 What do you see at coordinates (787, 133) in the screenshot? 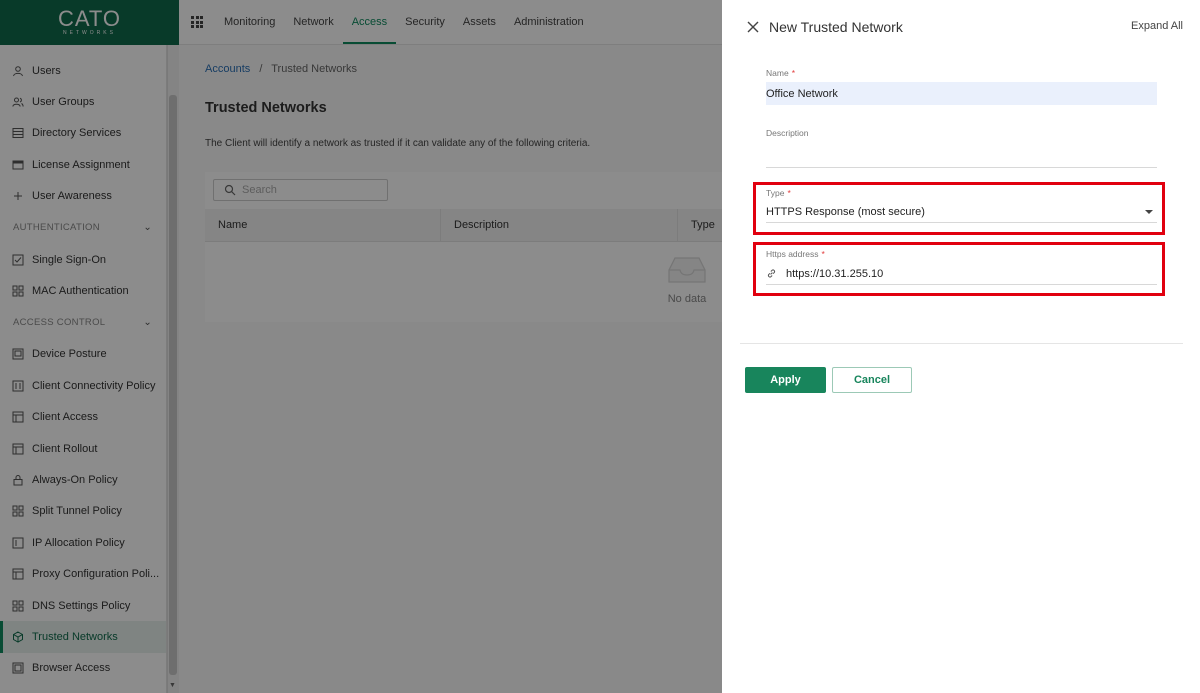
I see `description-label: Description` at bounding box center [787, 133].